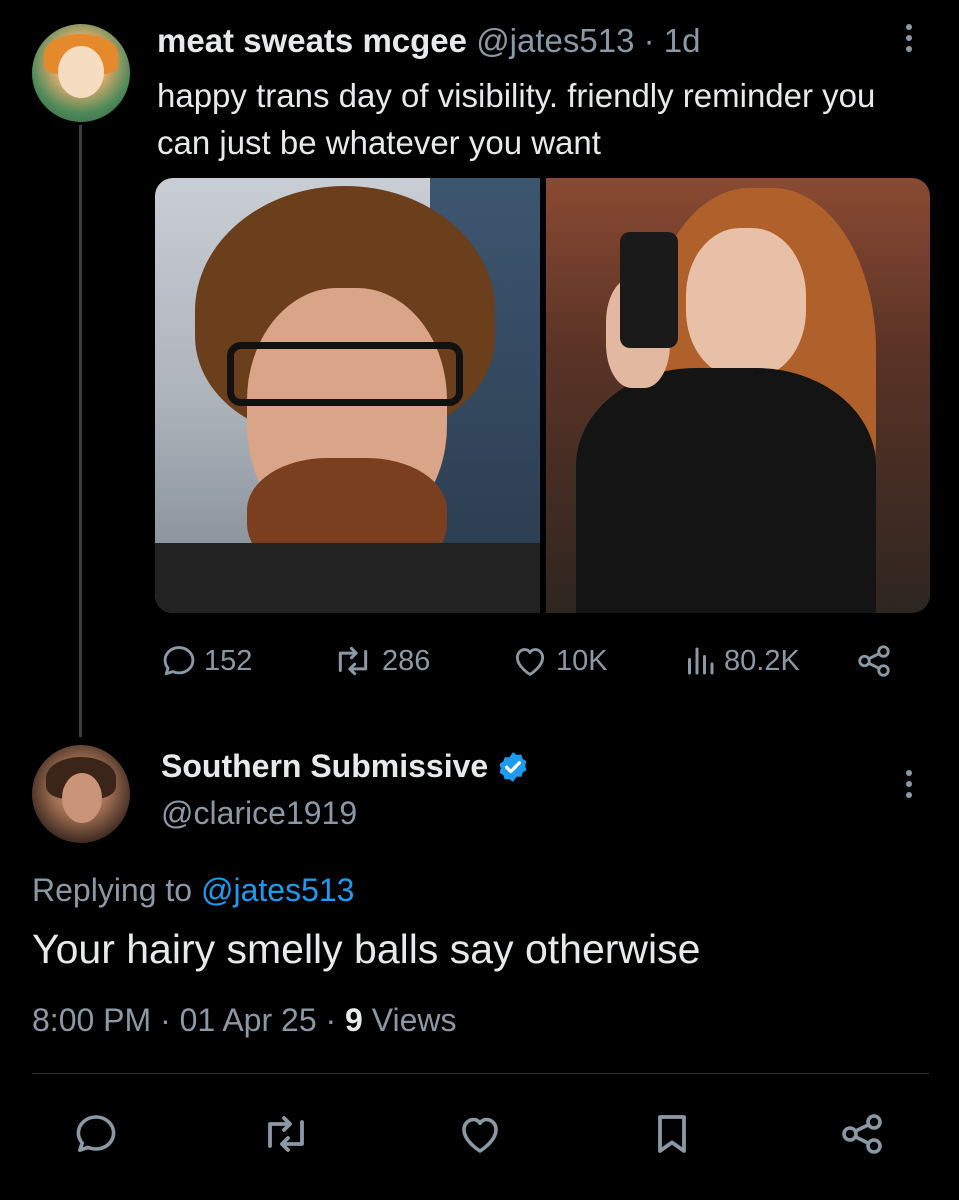 Image resolution: width=959 pixels, height=1200 pixels. What do you see at coordinates (345, 374) in the screenshot?
I see `photo-1-glasses` at bounding box center [345, 374].